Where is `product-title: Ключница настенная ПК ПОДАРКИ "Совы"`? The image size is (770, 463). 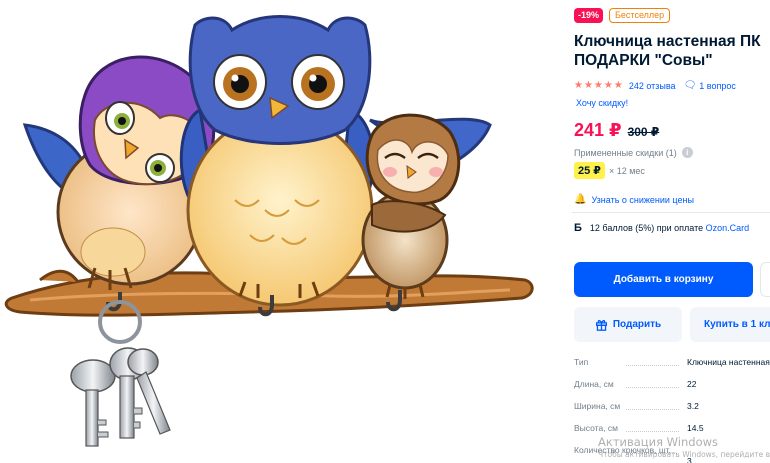
product-title: Ключница настенная ПК ПОДАРКИ "Совы" is located at coordinates (667, 51).